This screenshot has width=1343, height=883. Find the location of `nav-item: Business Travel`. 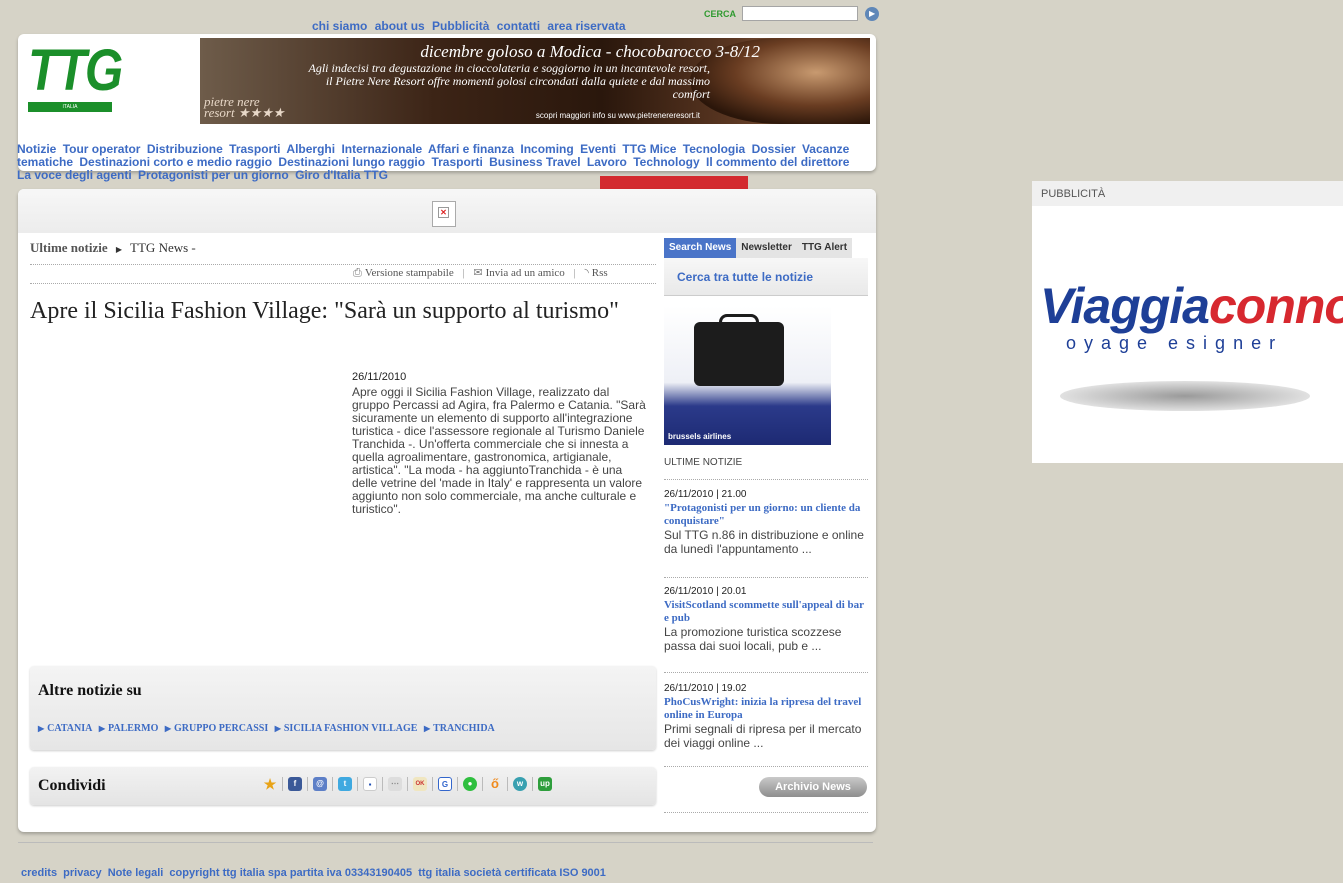

nav-item: Business Travel is located at coordinates (534, 162).